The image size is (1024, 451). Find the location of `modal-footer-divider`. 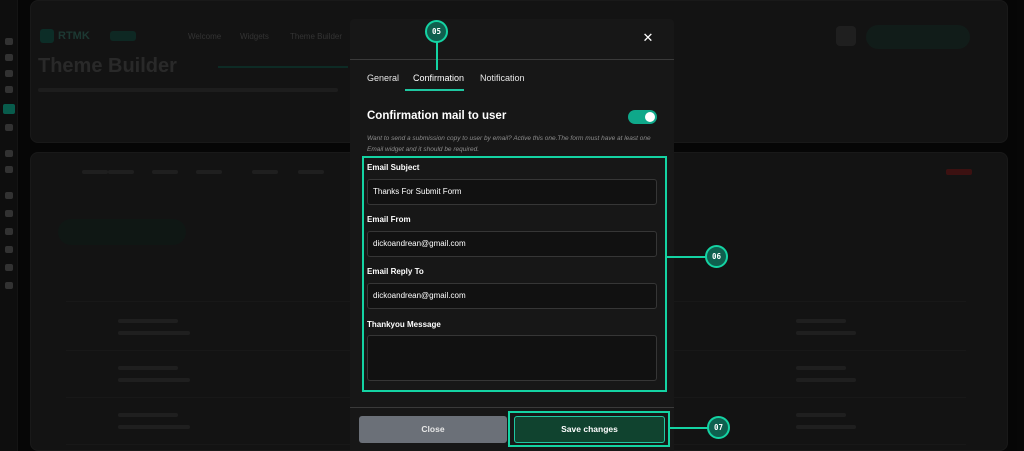

modal-footer-divider is located at coordinates (512, 407).